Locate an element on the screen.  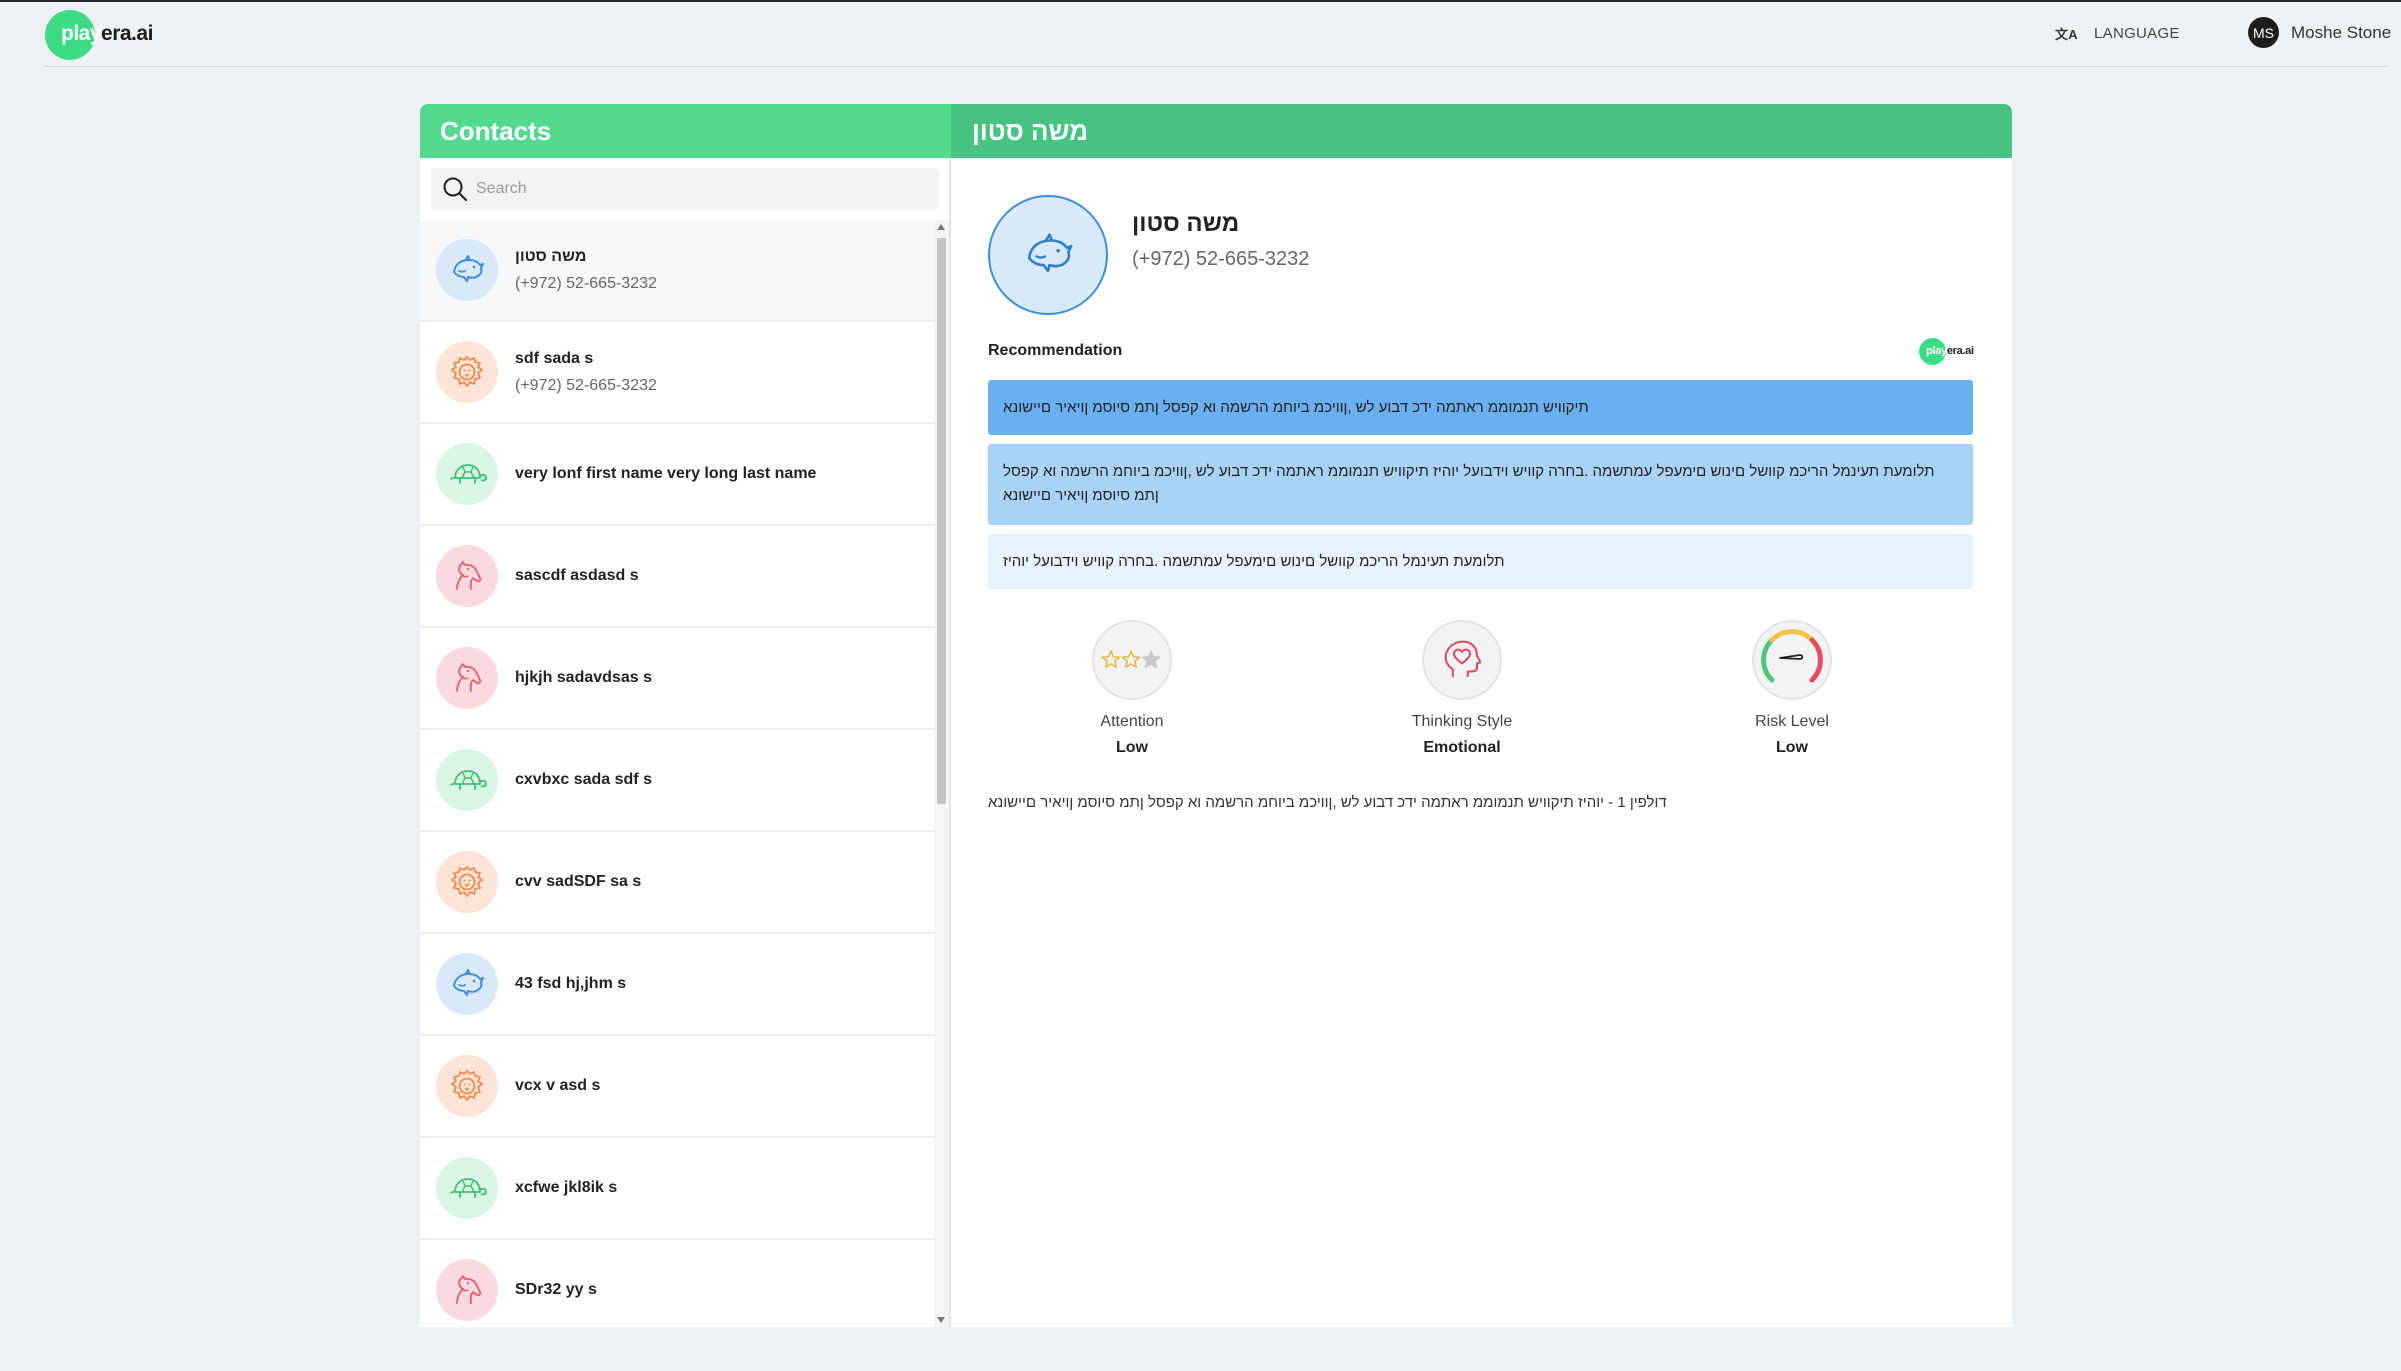
contact-list-item: very lonf first name very long last name is located at coordinates (677, 475).